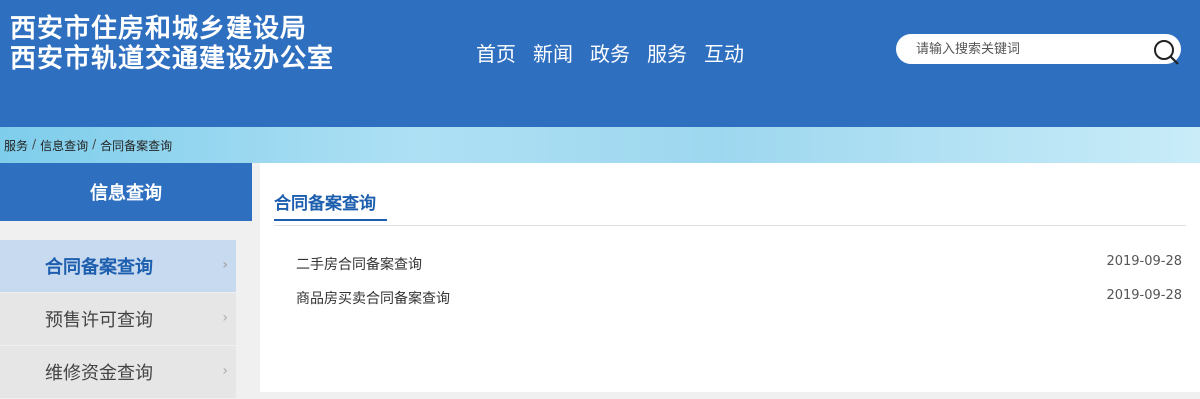 The height and width of the screenshot is (399, 1200). I want to click on divider, so click(730, 225).